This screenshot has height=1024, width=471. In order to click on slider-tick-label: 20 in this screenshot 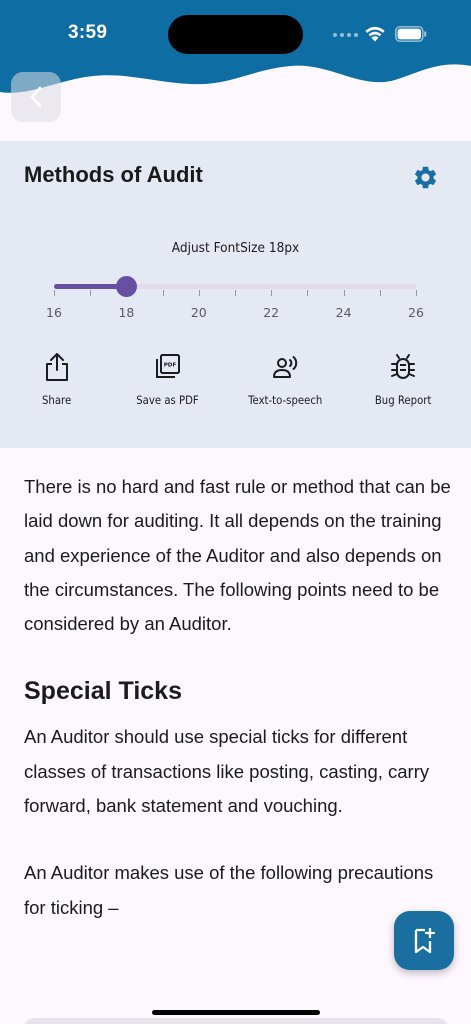, I will do `click(198, 312)`.